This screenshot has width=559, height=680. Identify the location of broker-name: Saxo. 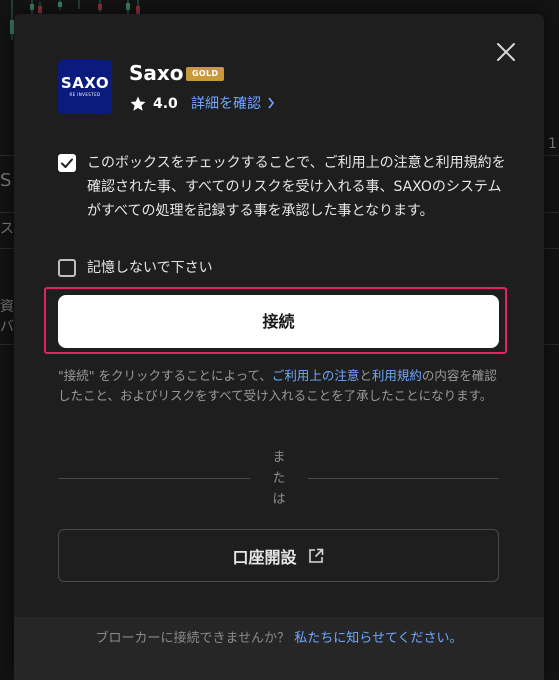
(156, 73).